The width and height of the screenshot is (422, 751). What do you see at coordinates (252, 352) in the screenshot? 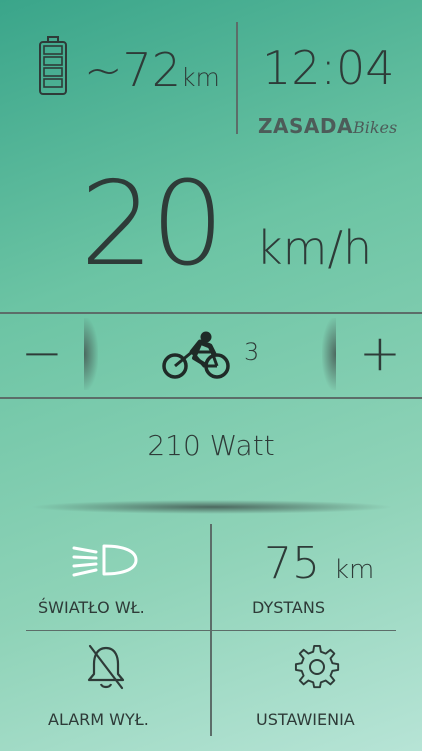
I see `assist-level: 3` at bounding box center [252, 352].